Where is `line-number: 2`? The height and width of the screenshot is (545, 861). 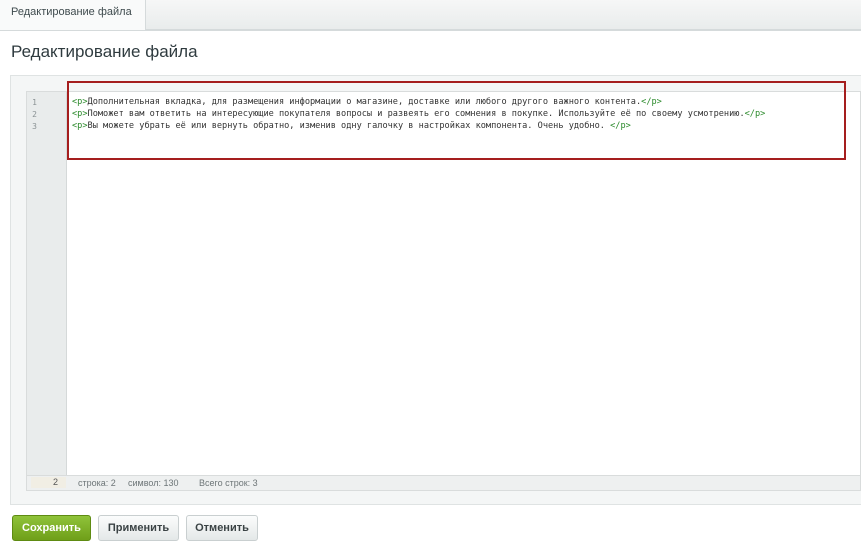 line-number: 2 is located at coordinates (34, 114).